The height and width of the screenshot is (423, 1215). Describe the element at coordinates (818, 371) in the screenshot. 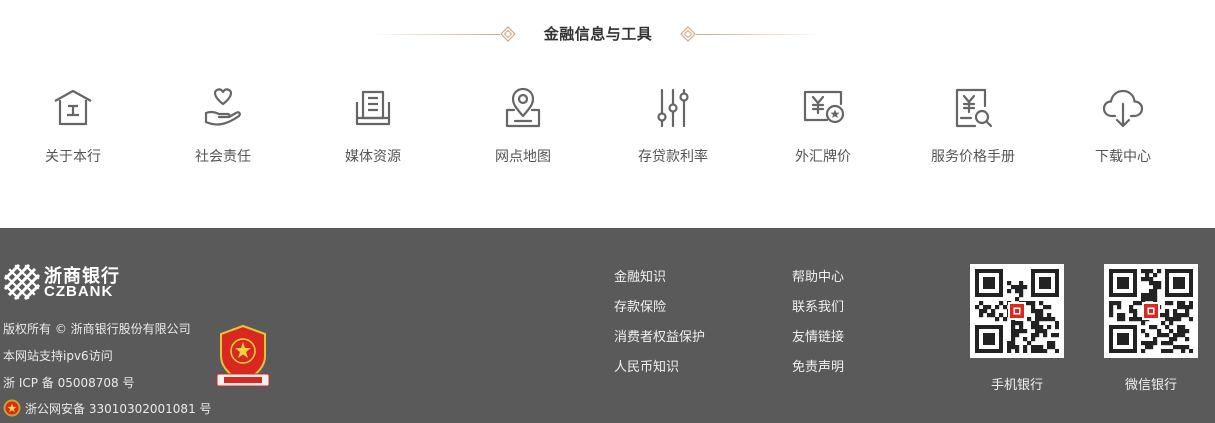

I see `link-disclaimer: 免责声明` at that location.